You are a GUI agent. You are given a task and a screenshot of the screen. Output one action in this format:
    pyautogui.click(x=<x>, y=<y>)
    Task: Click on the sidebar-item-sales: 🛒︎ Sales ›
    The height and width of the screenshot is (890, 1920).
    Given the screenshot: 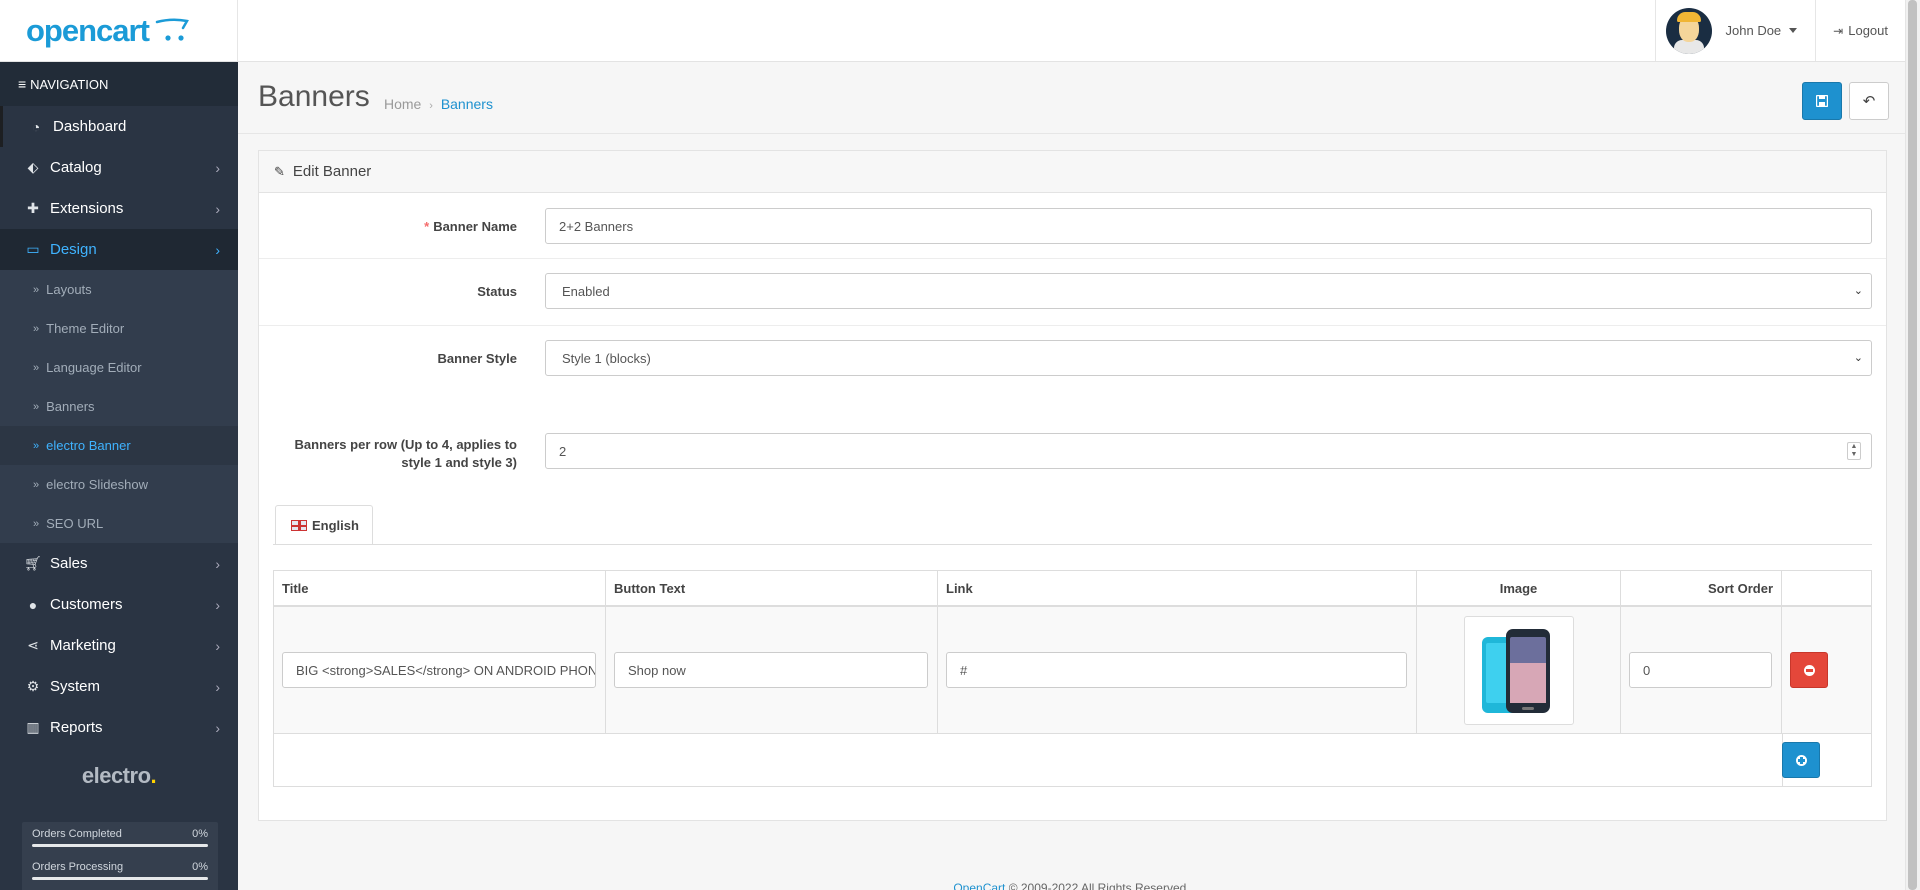 What is the action you would take?
    pyautogui.click(x=119, y=563)
    